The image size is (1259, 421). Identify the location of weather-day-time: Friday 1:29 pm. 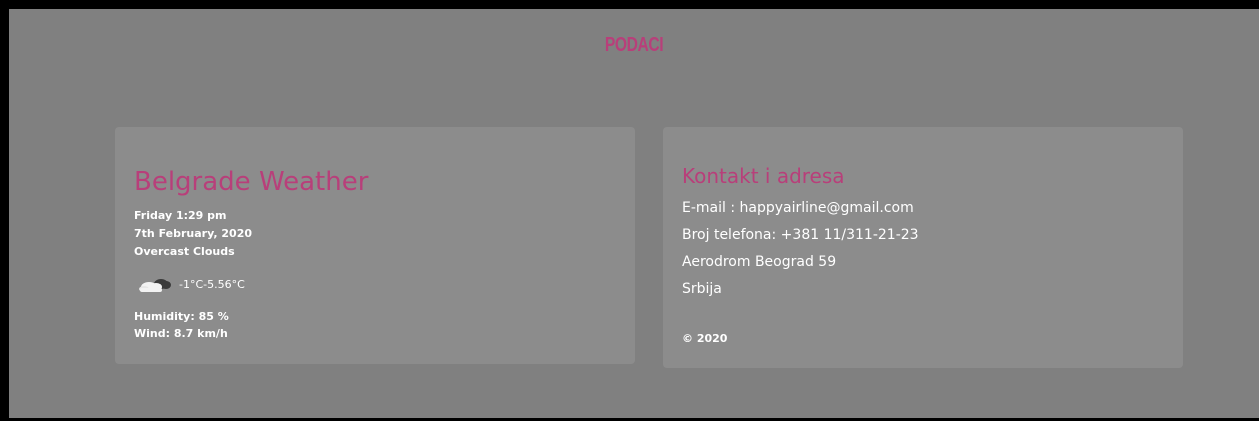
(180, 215).